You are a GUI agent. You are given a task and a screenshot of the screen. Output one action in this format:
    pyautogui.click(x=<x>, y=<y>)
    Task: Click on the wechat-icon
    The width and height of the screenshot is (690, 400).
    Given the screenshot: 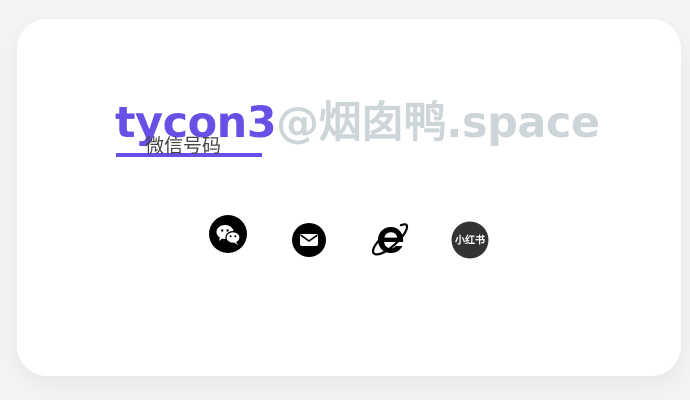 What is the action you would take?
    pyautogui.click(x=228, y=234)
    